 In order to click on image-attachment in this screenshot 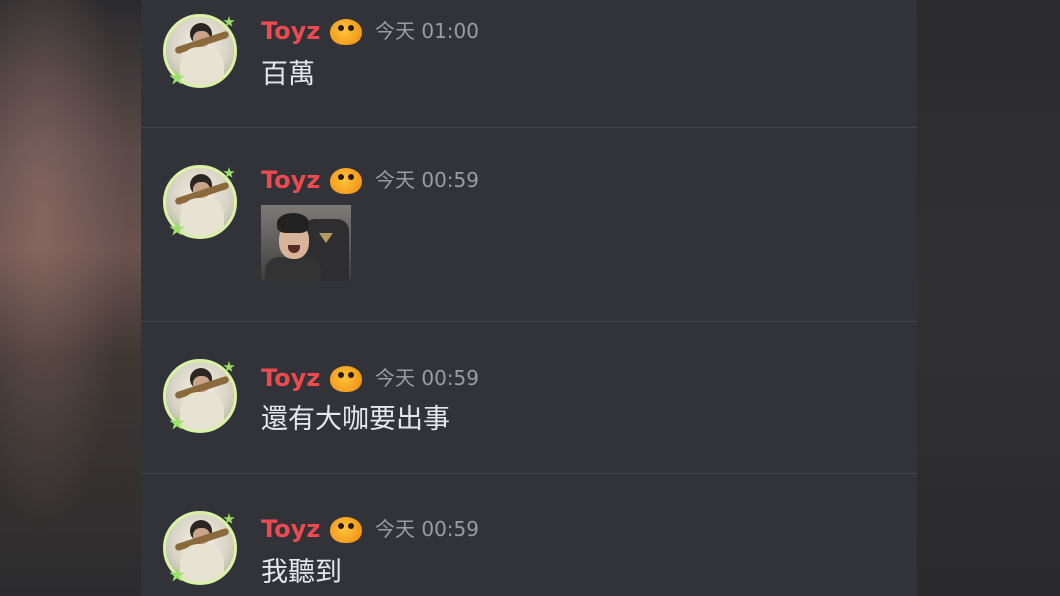, I will do `click(306, 243)`.